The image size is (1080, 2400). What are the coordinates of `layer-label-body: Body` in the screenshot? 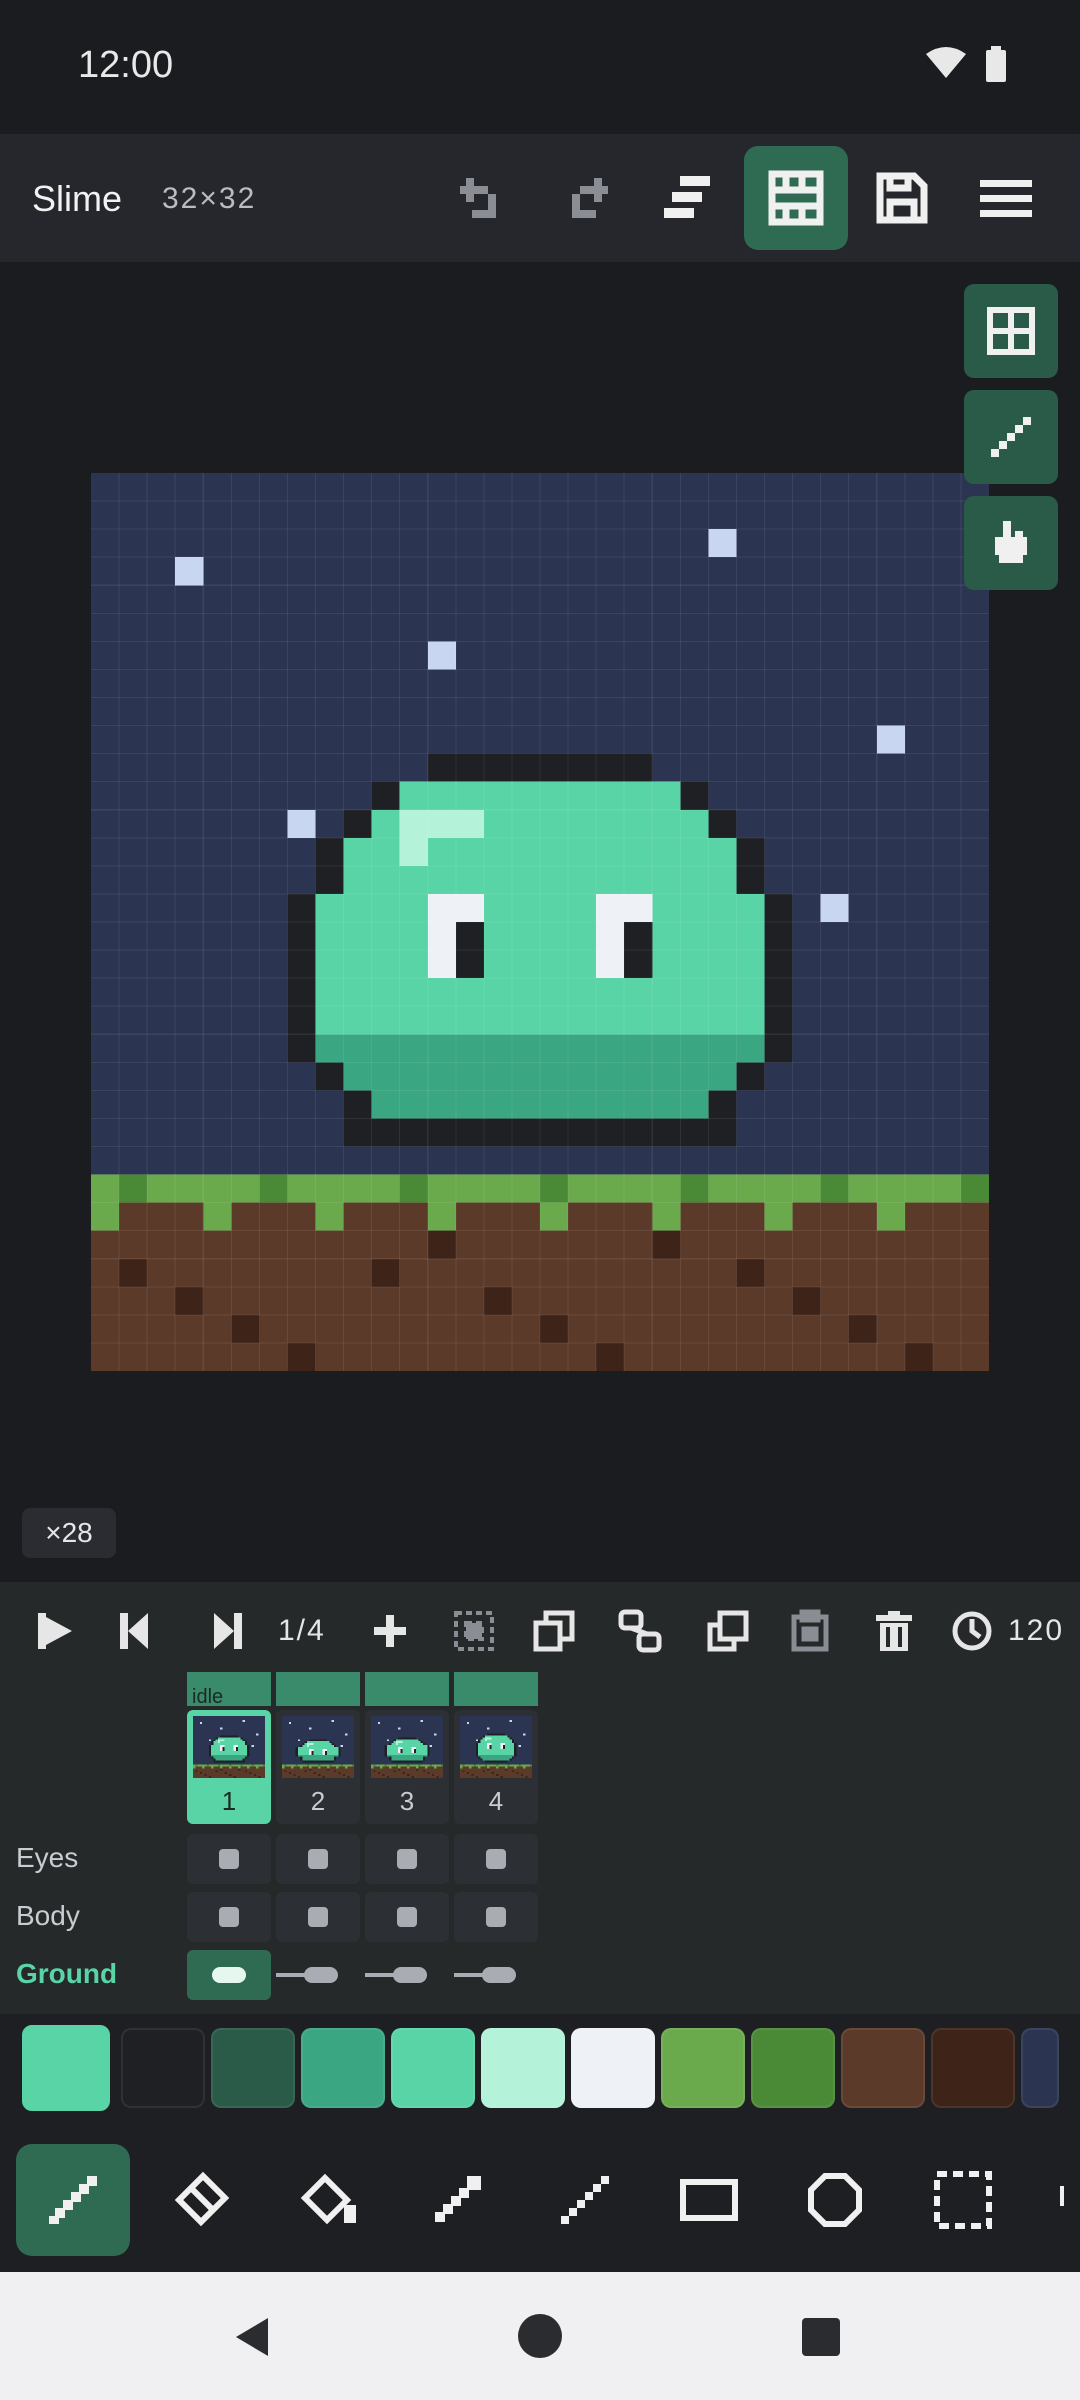 It's located at (48, 1916).